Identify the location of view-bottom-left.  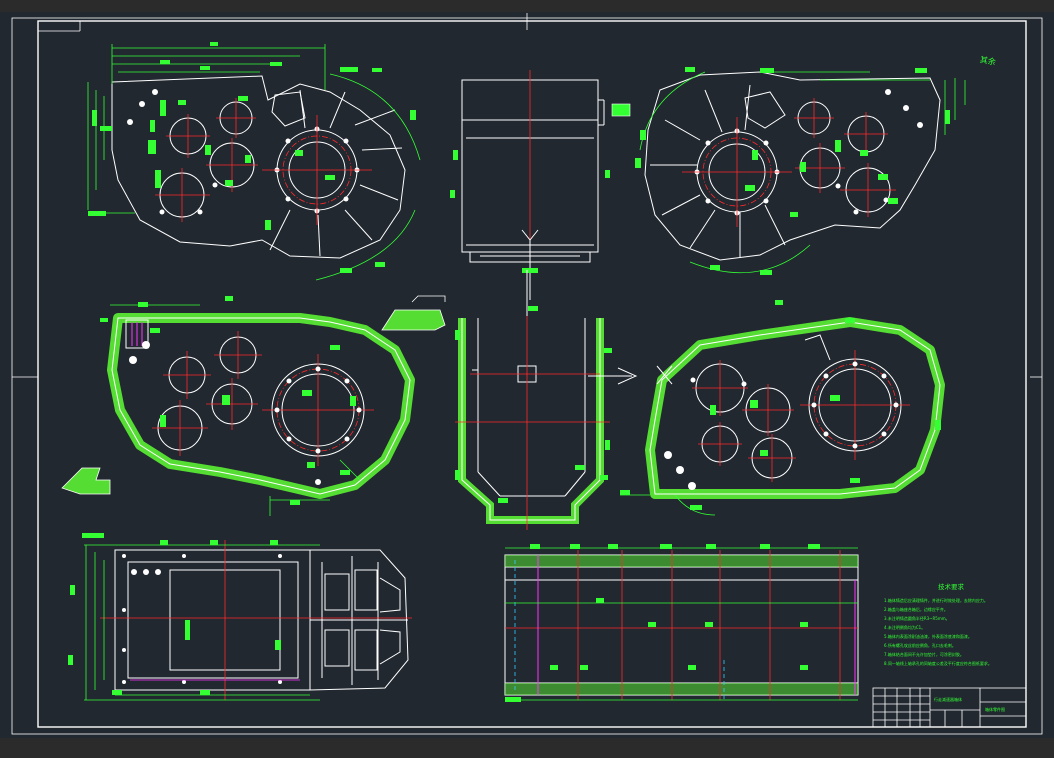
(240, 617).